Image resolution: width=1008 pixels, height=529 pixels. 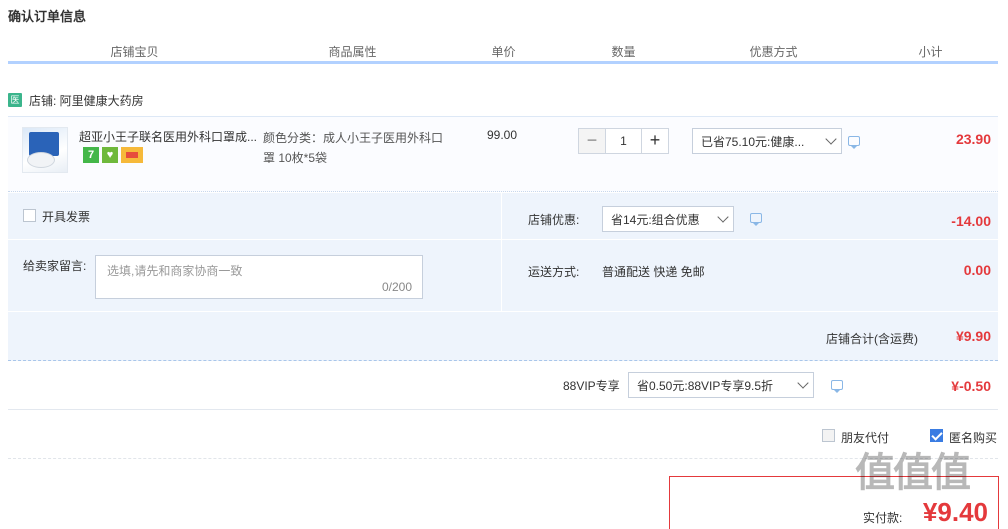 What do you see at coordinates (971, 221) in the screenshot?
I see `shop-discount-amount: -14.00` at bounding box center [971, 221].